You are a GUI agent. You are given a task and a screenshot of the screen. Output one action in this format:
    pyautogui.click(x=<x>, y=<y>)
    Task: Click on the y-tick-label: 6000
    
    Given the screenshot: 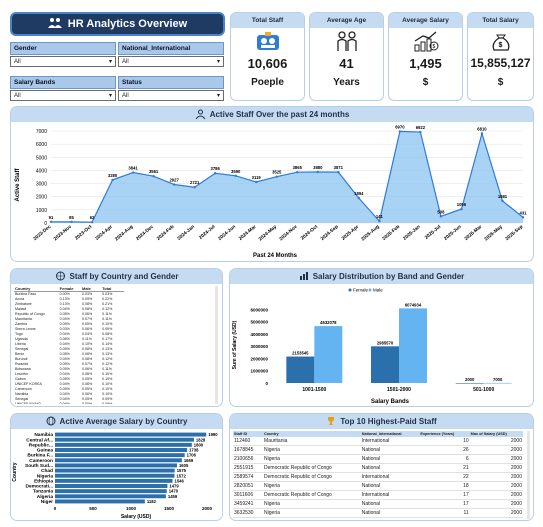 What is the action you would take?
    pyautogui.click(x=41, y=145)
    